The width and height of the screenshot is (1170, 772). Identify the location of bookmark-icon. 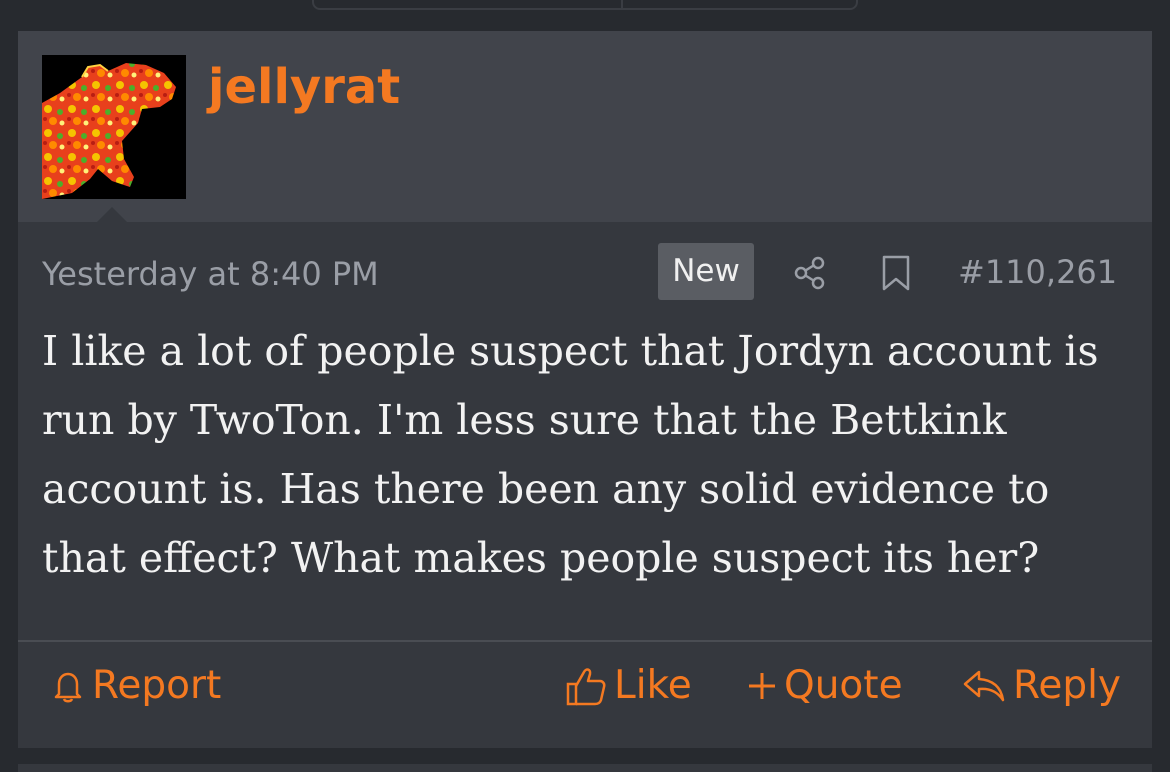
(896, 273).